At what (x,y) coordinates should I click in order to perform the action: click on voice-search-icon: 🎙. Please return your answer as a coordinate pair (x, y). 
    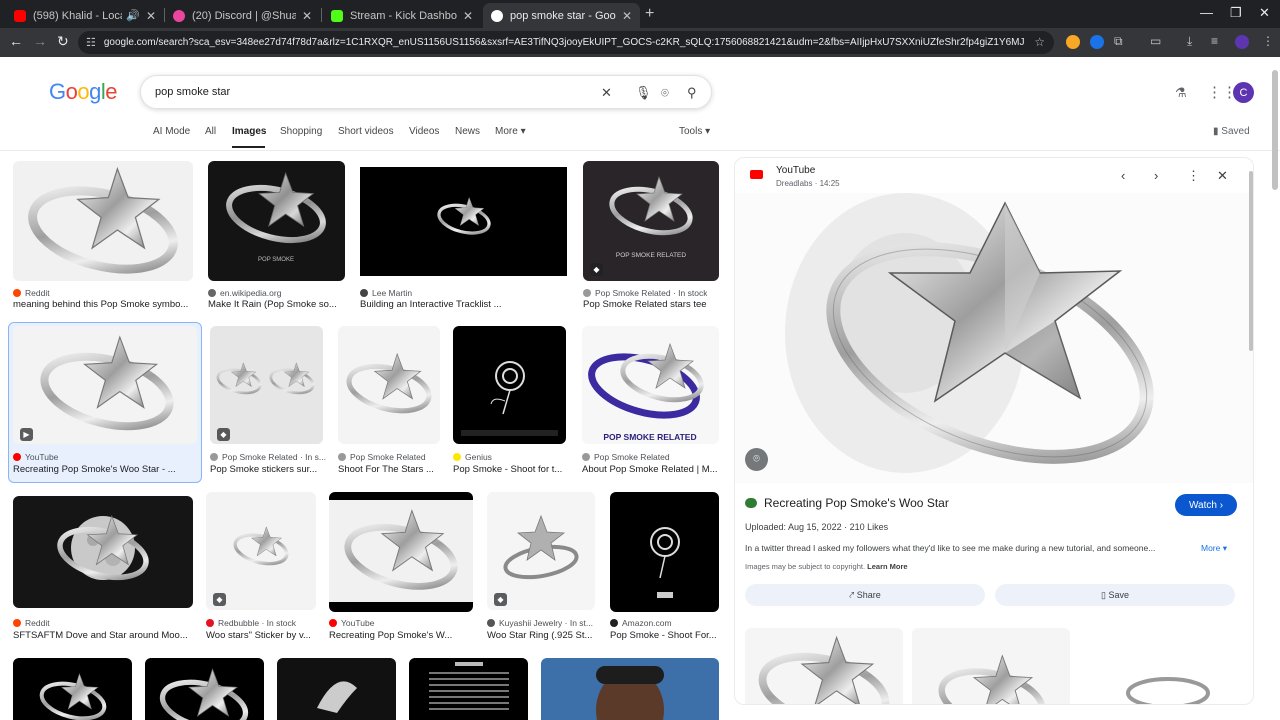
    Looking at the image, I should click on (643, 93).